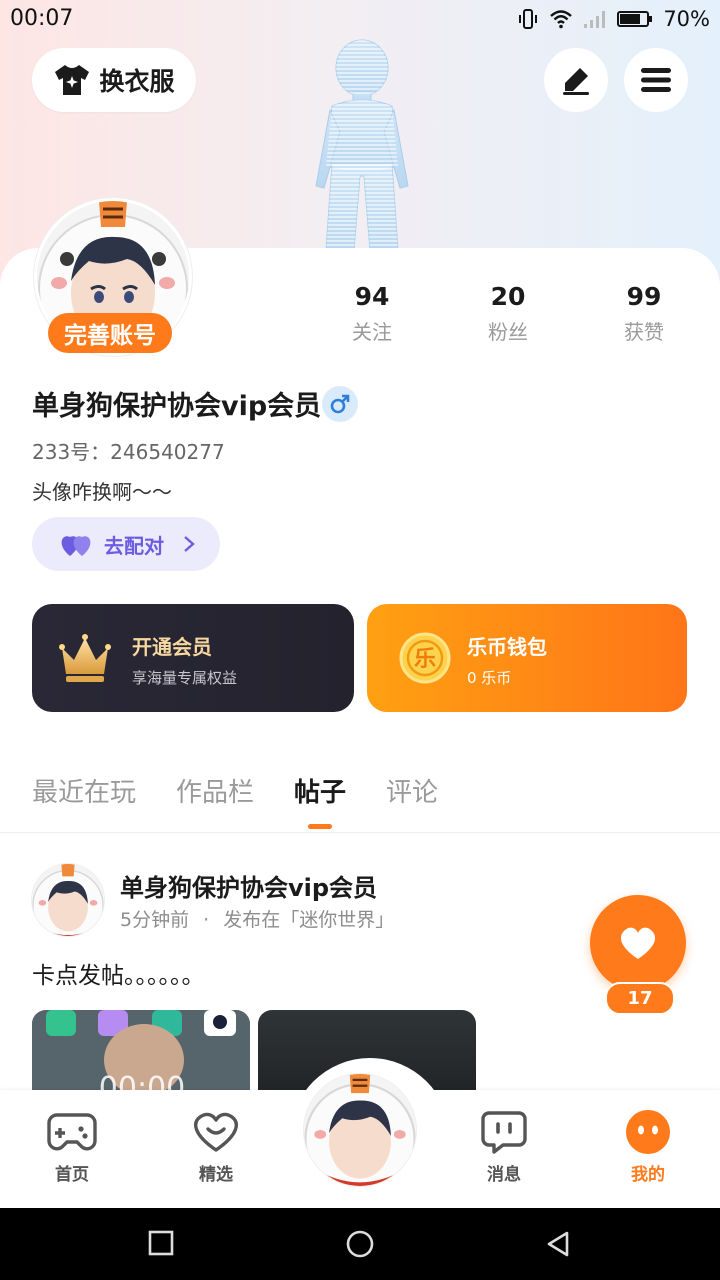  I want to click on pen-icon, so click(576, 81).